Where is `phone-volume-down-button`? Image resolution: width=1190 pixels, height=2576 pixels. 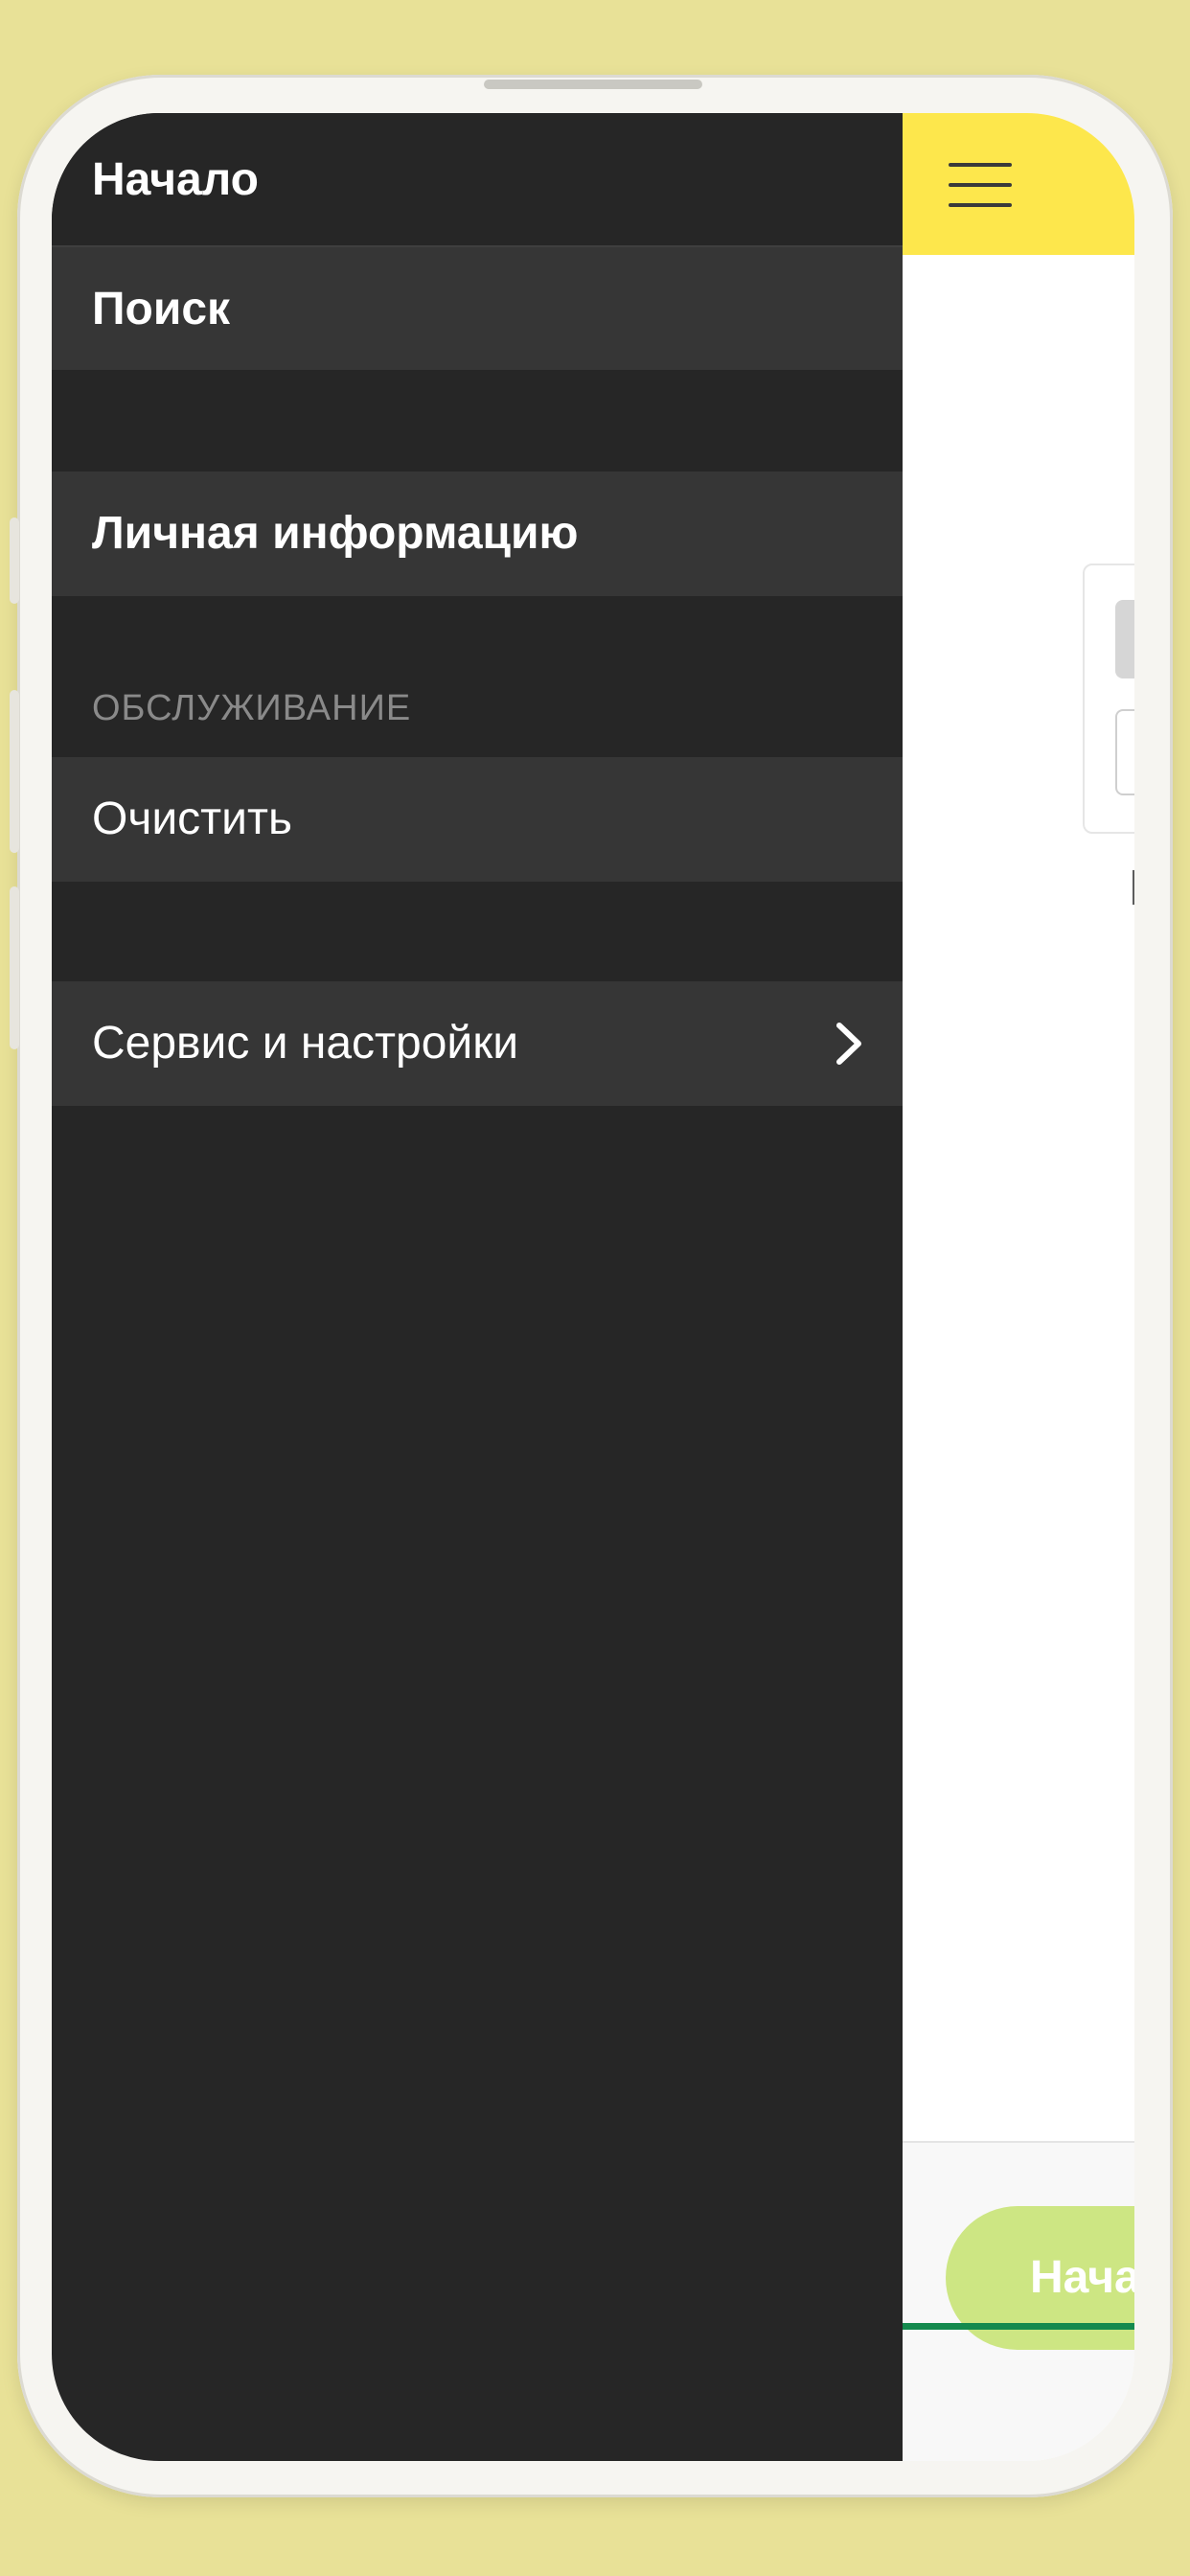 phone-volume-down-button is located at coordinates (15, 968).